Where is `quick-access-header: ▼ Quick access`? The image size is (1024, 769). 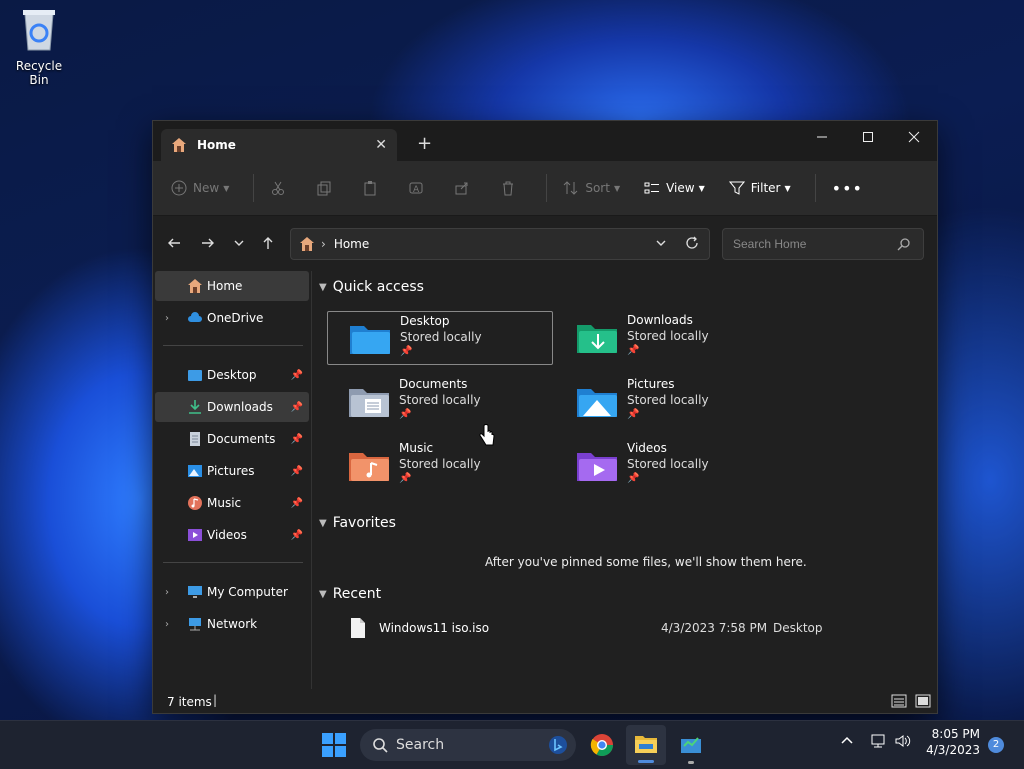 quick-access-header: ▼ Quick access is located at coordinates (371, 287).